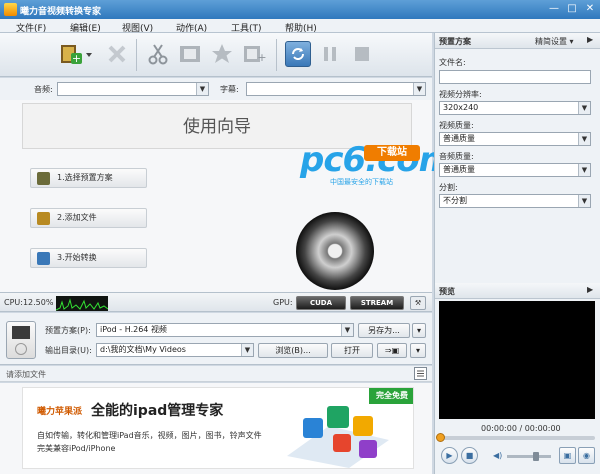  What do you see at coordinates (460, 94) in the screenshot?
I see `resolution-label: 视频分辨率:` at bounding box center [460, 94].